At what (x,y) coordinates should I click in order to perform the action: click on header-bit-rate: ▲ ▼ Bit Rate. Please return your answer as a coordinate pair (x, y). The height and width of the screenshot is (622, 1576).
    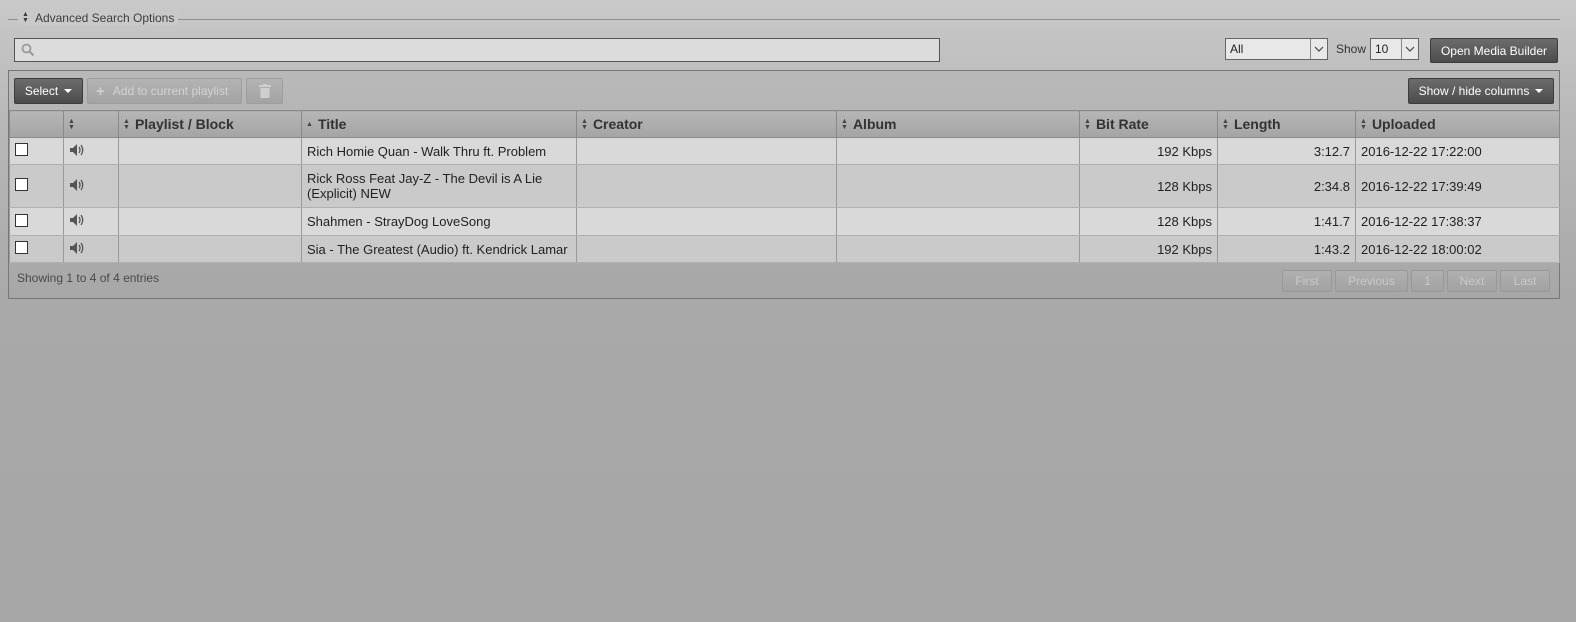
    Looking at the image, I should click on (1148, 124).